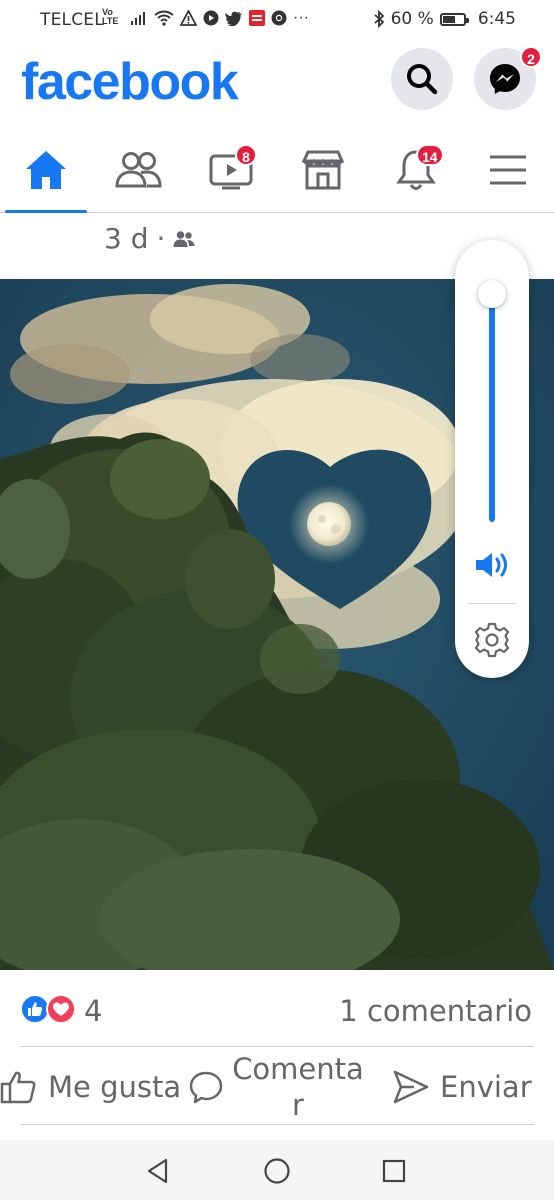  I want to click on like-button: Me gusta, so click(90, 1087).